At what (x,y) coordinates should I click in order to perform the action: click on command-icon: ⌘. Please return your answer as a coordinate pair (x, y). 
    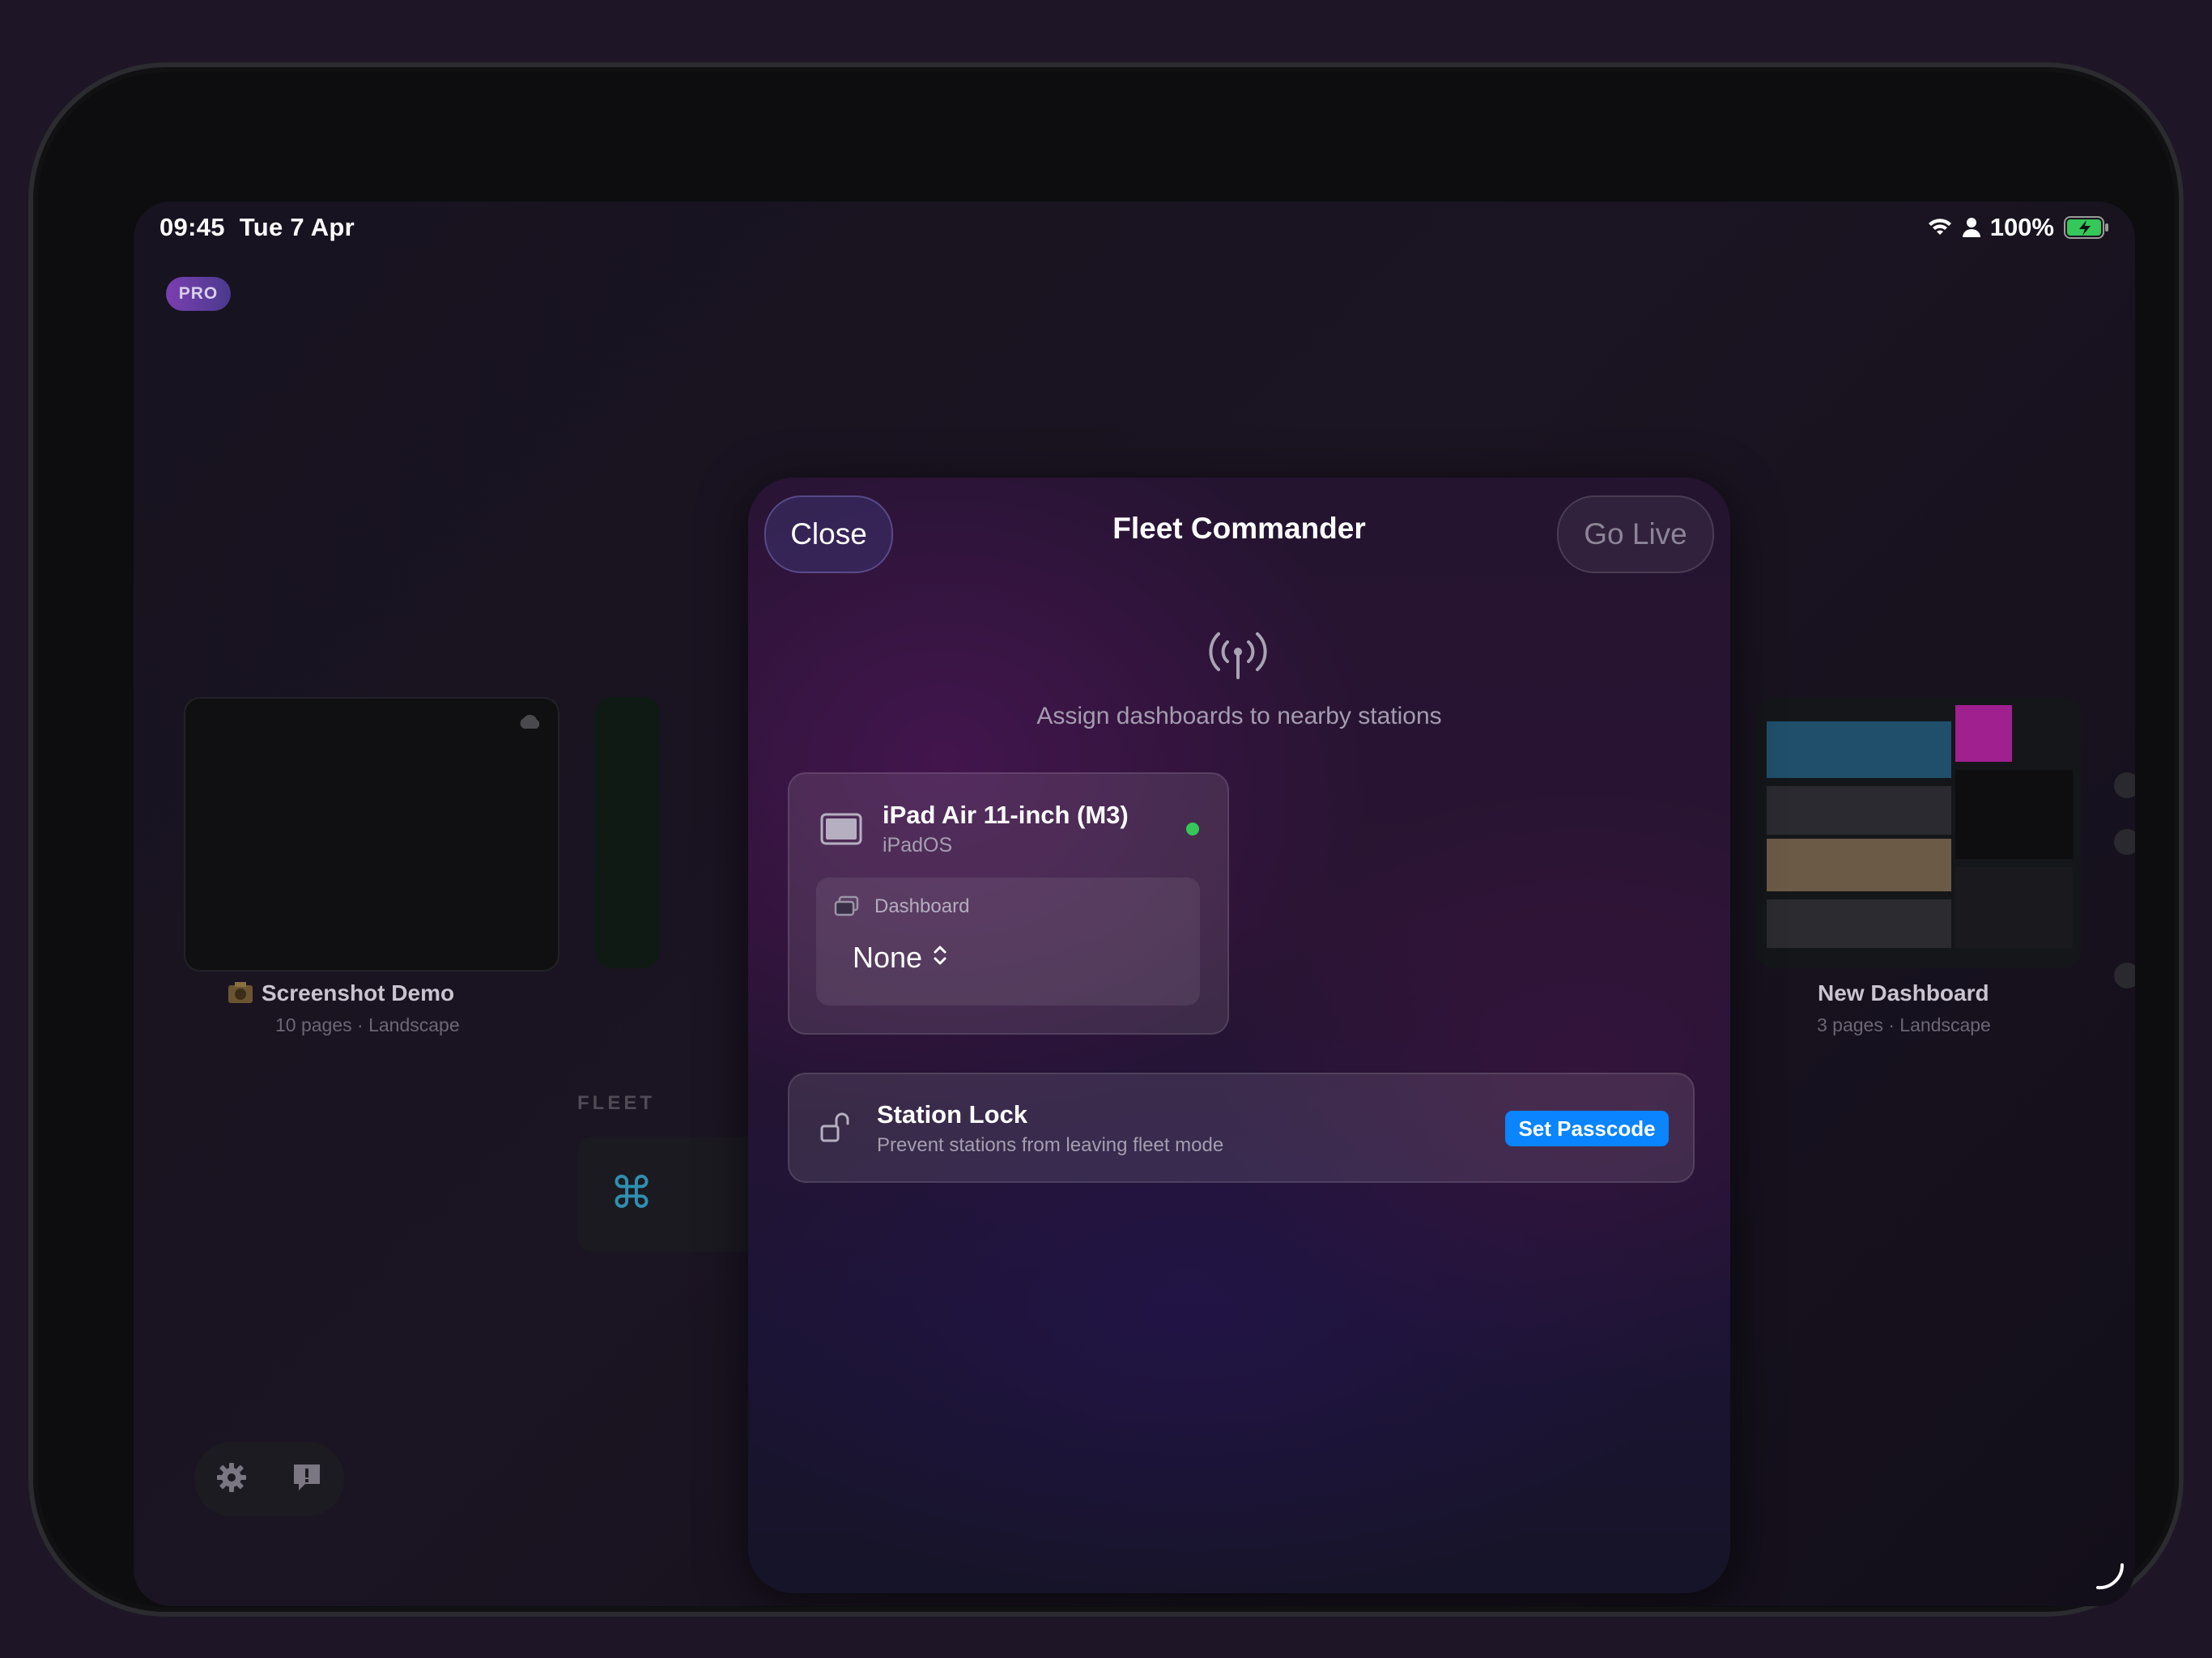
    Looking at the image, I should click on (632, 1193).